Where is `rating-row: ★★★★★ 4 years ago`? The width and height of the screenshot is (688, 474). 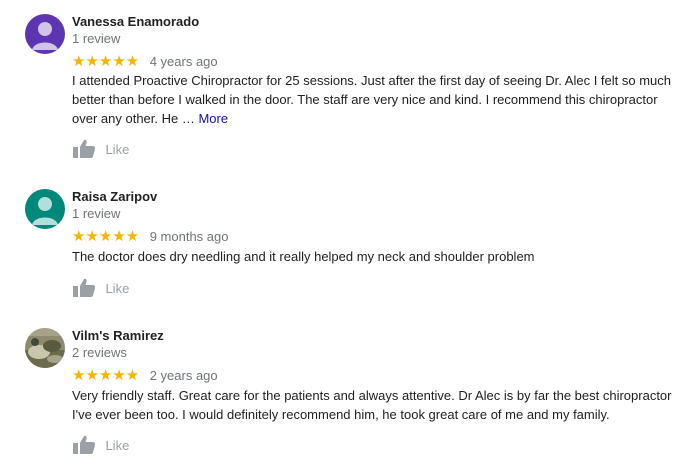
rating-row: ★★★★★ 4 years ago is located at coordinates (145, 62).